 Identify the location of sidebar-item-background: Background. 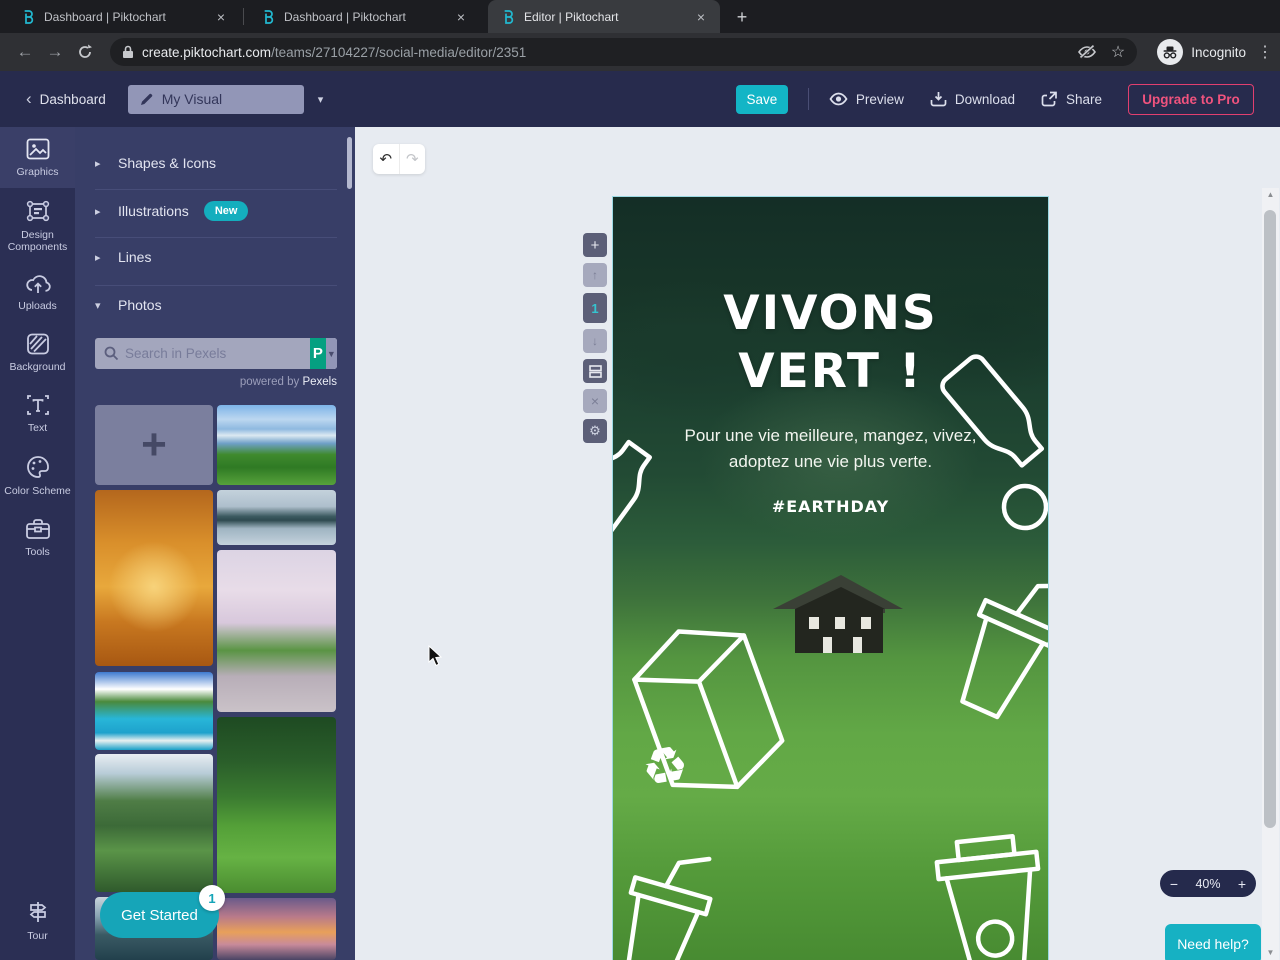
(37, 352).